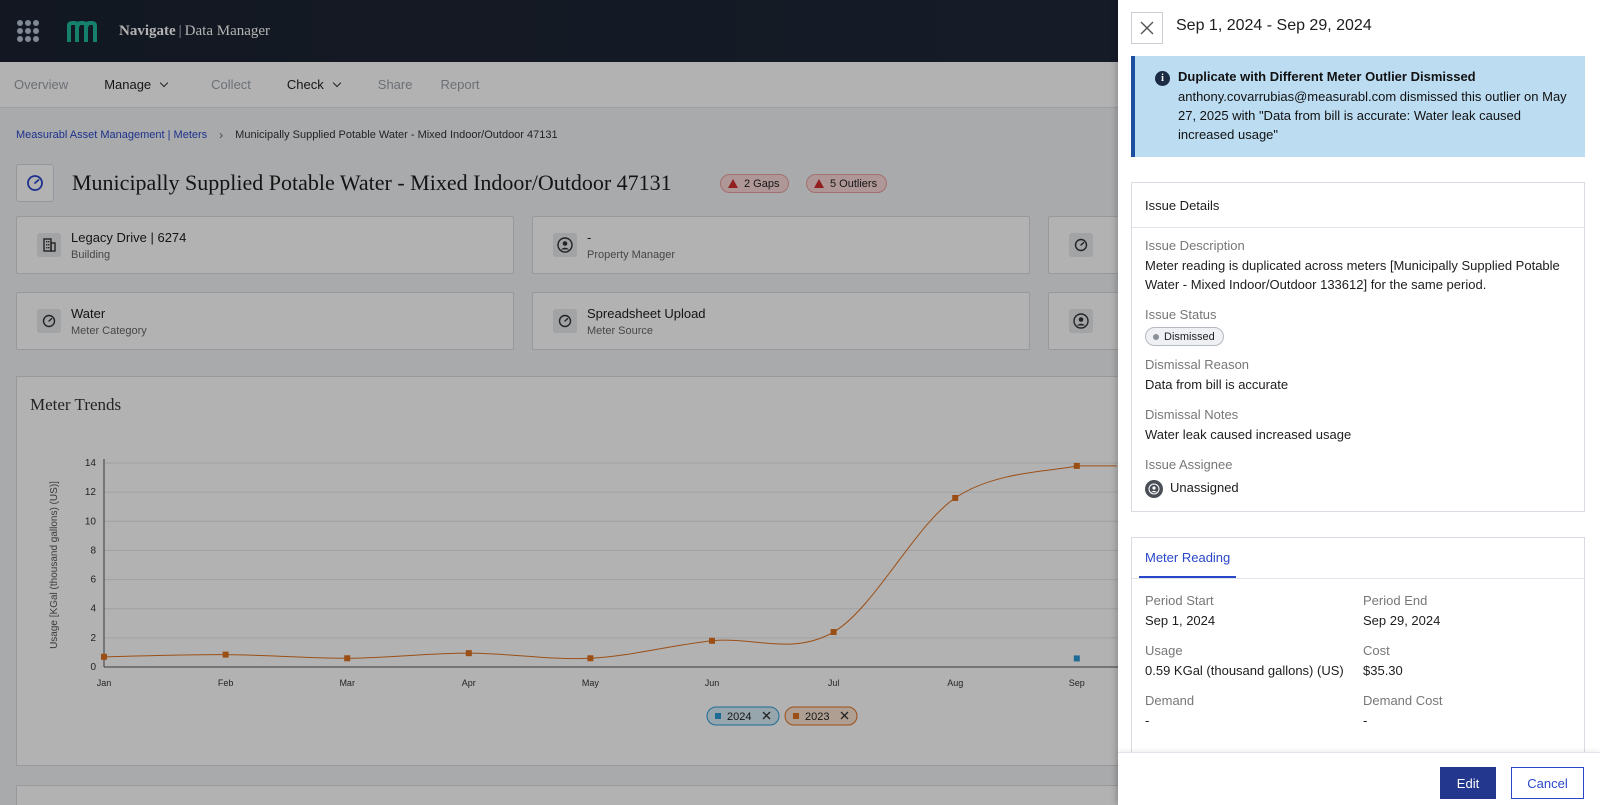 The width and height of the screenshot is (1600, 805). What do you see at coordinates (1180, 620) in the screenshot?
I see `period-start: Sep 1, 2024` at bounding box center [1180, 620].